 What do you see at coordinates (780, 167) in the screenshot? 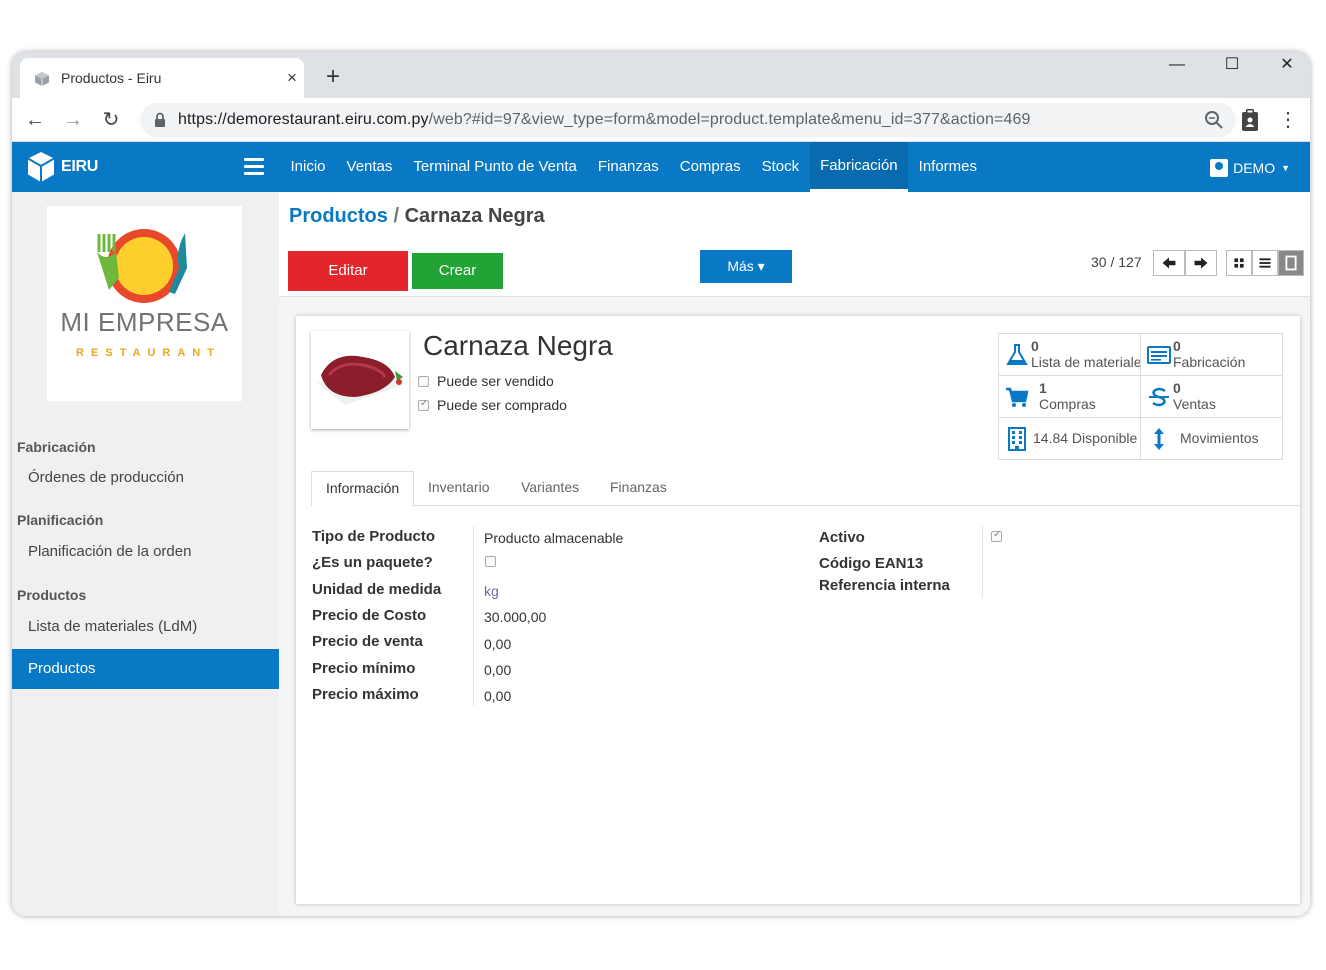
I see `menu-stock: Stock` at bounding box center [780, 167].